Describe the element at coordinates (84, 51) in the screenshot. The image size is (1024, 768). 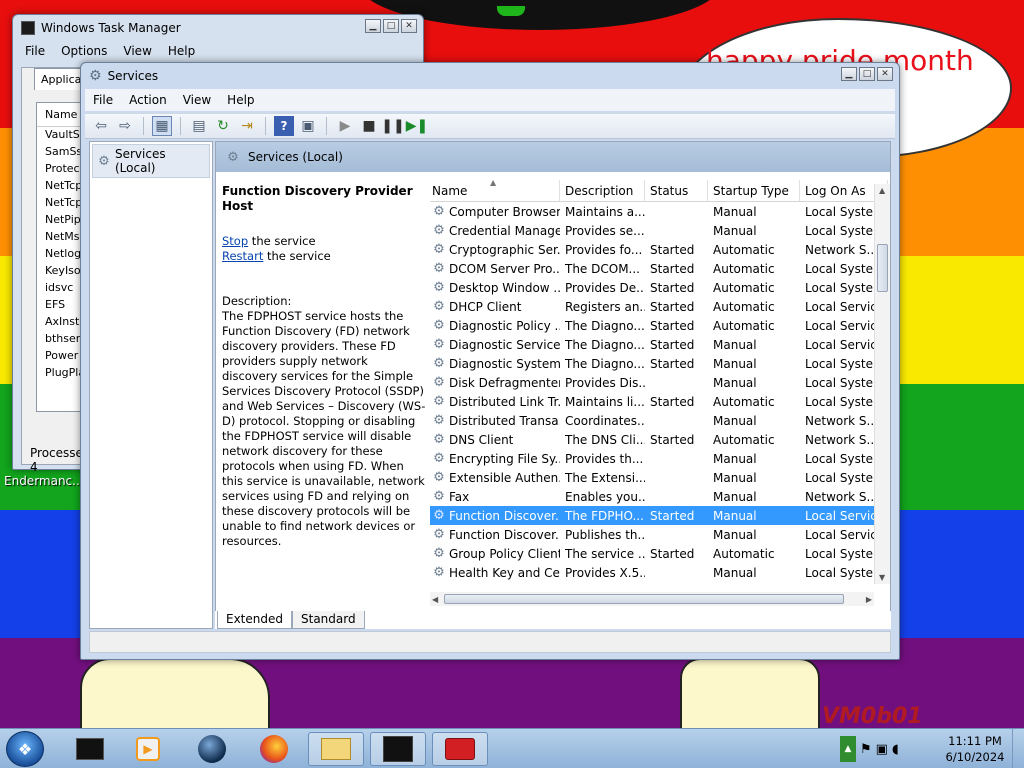
I see `menu-options: Options` at that location.